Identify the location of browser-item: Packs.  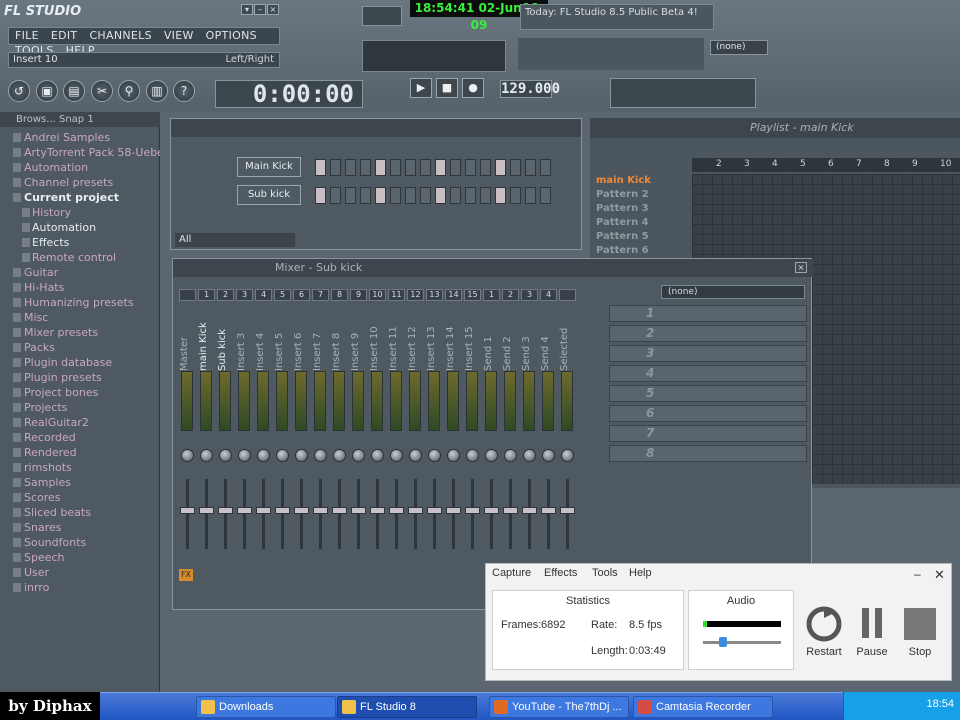
(80, 347).